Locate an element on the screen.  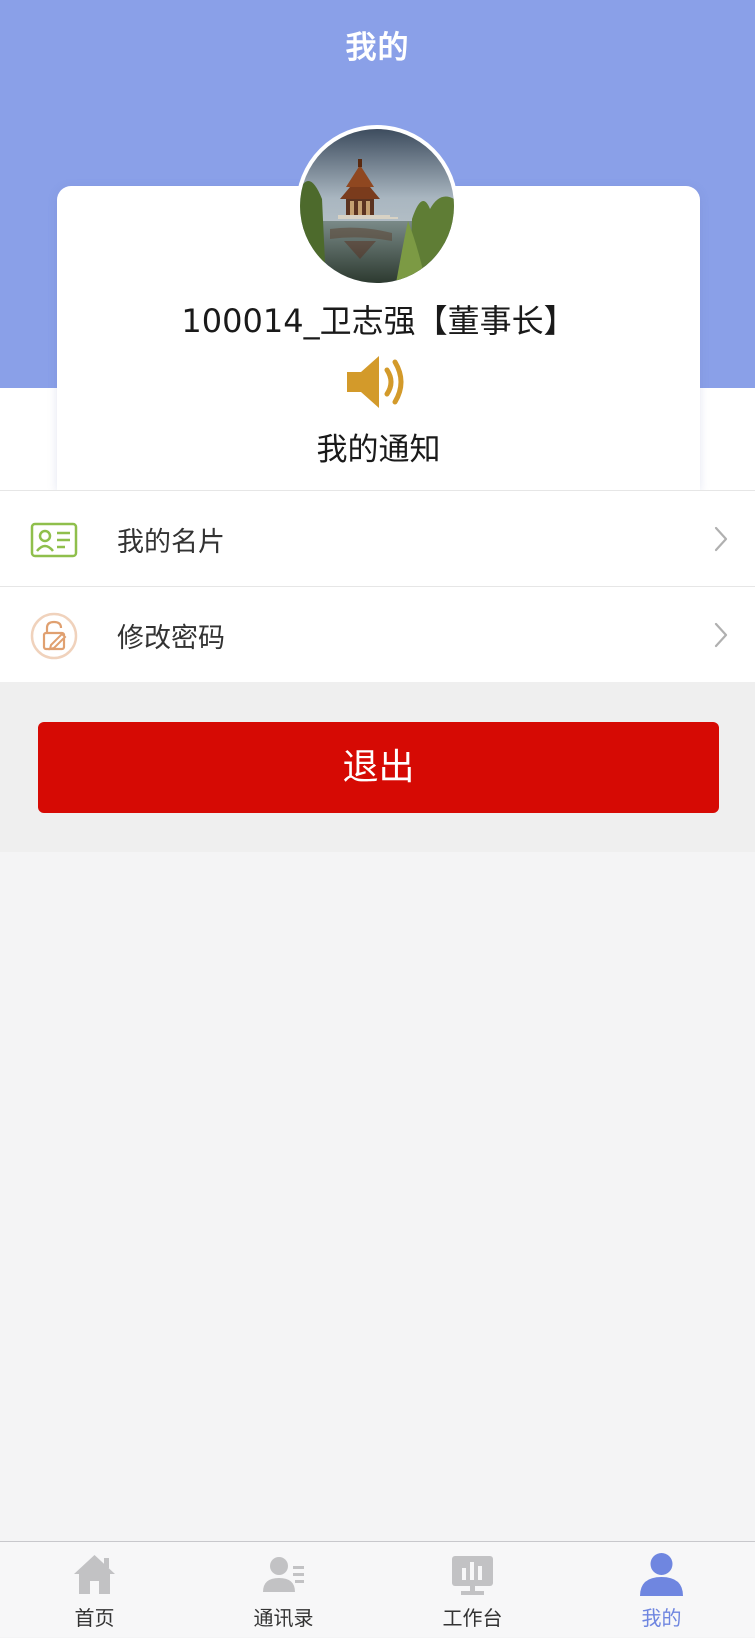
speaker-icon is located at coordinates (378, 382).